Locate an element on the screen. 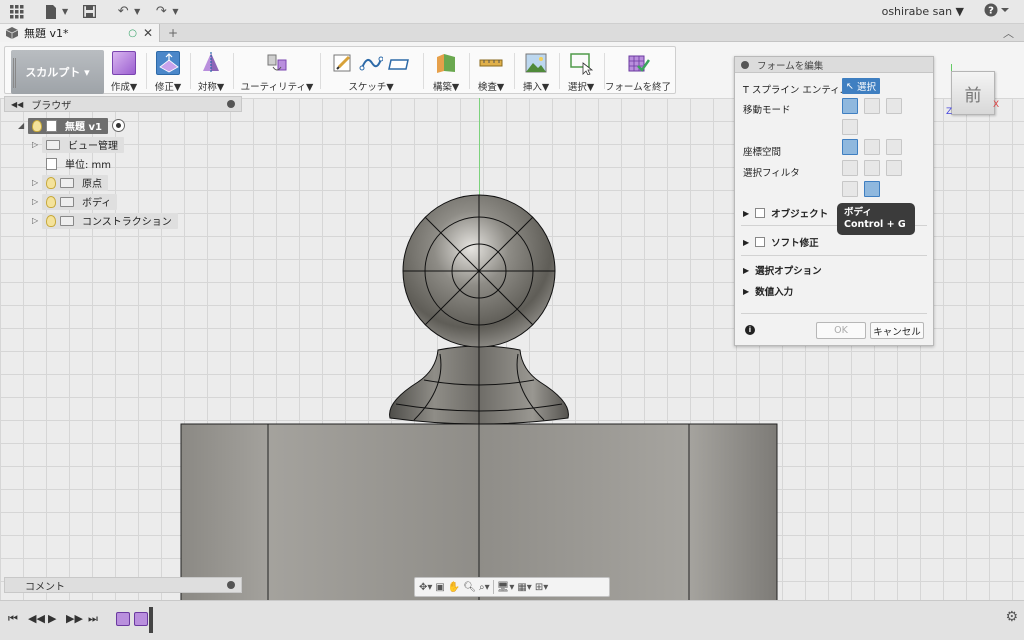 The image size is (1024, 640). step-back-icon: ◀◀ is located at coordinates (36, 618).